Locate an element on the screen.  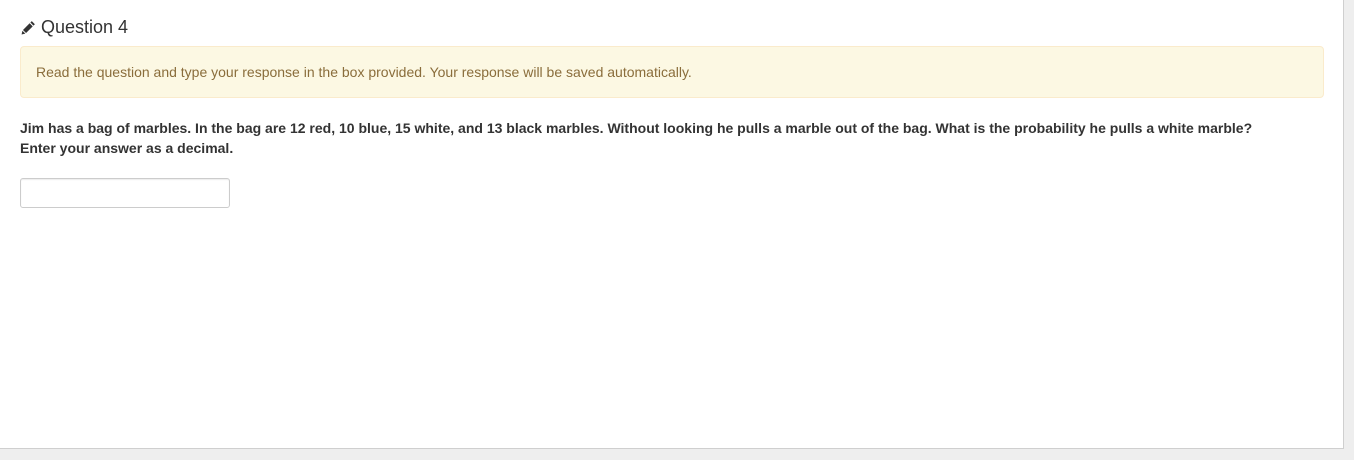
question-instruction: Enter your answer as a decimal. is located at coordinates (127, 148).